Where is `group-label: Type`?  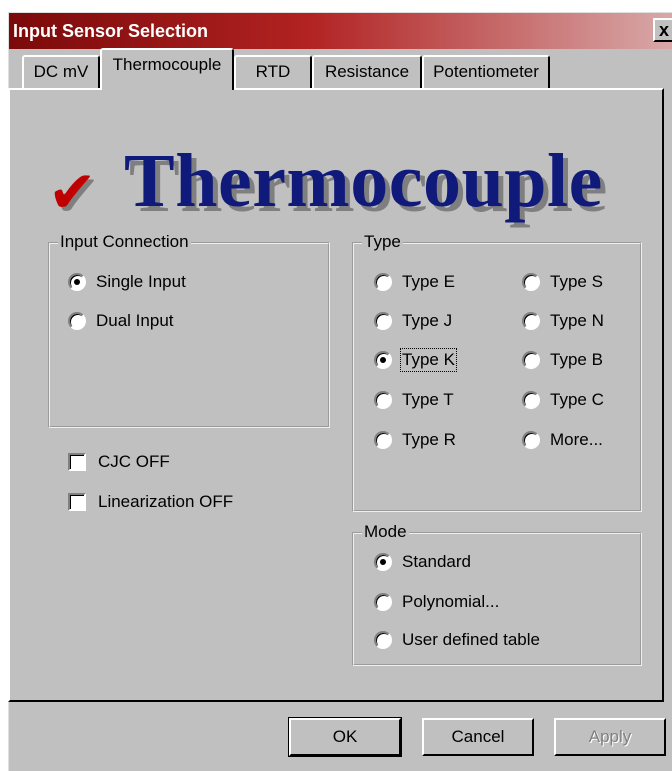
group-label: Type is located at coordinates (382, 242).